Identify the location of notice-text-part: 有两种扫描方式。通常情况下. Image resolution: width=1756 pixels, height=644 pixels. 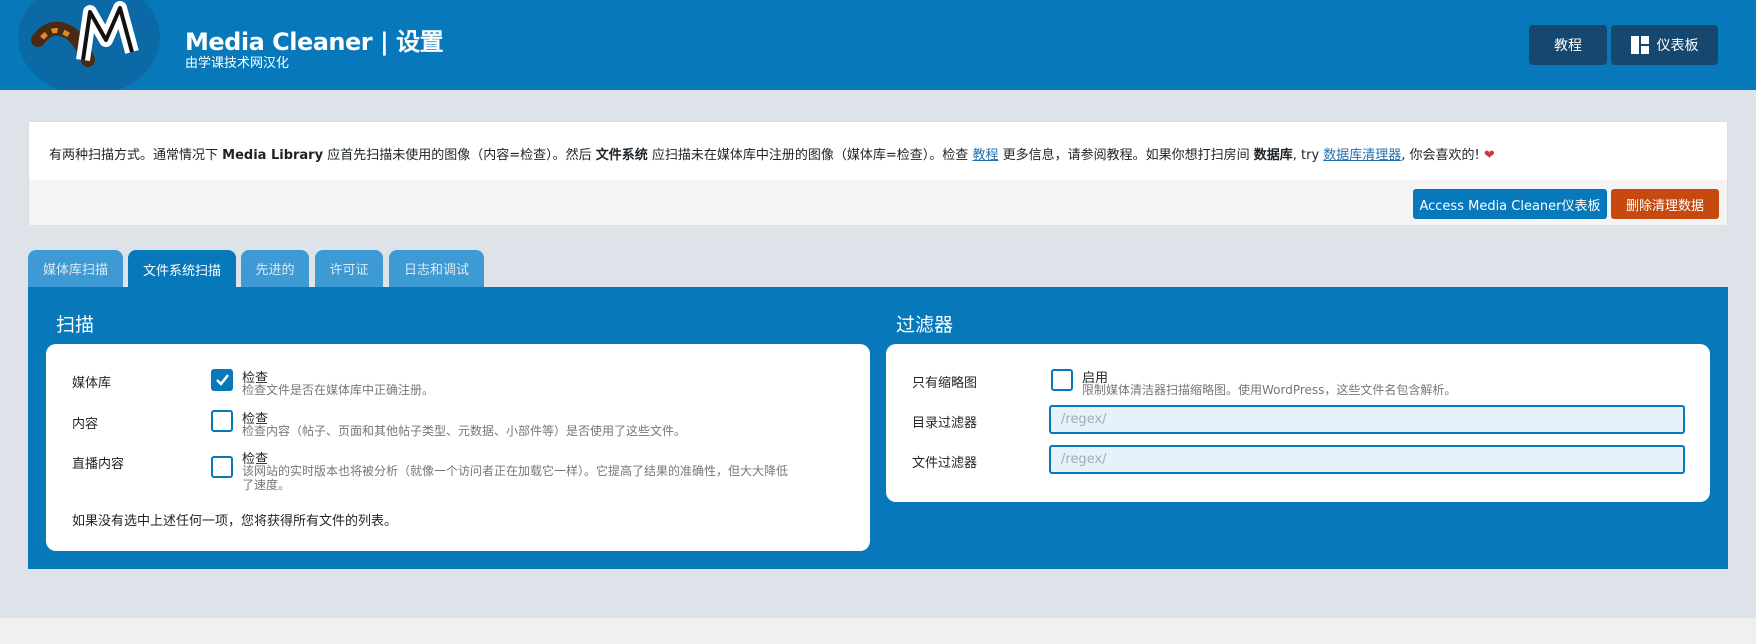
(136, 155).